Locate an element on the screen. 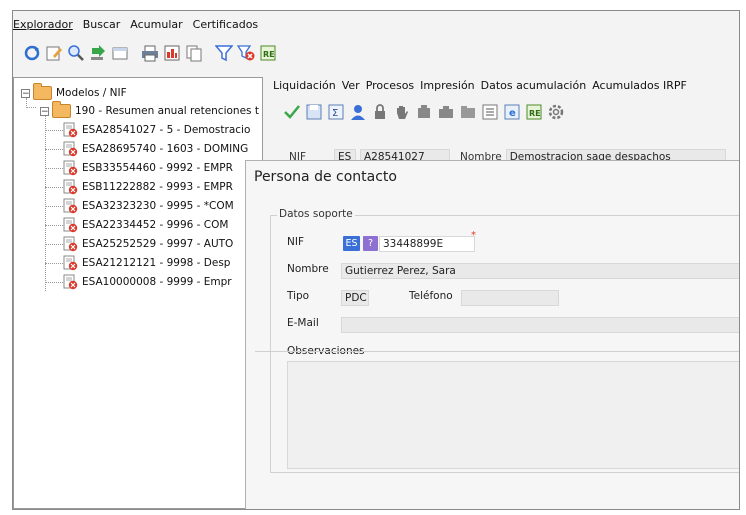 Image resolution: width=746 pixels, height=515 pixels. list-icon is located at coordinates (490, 112).